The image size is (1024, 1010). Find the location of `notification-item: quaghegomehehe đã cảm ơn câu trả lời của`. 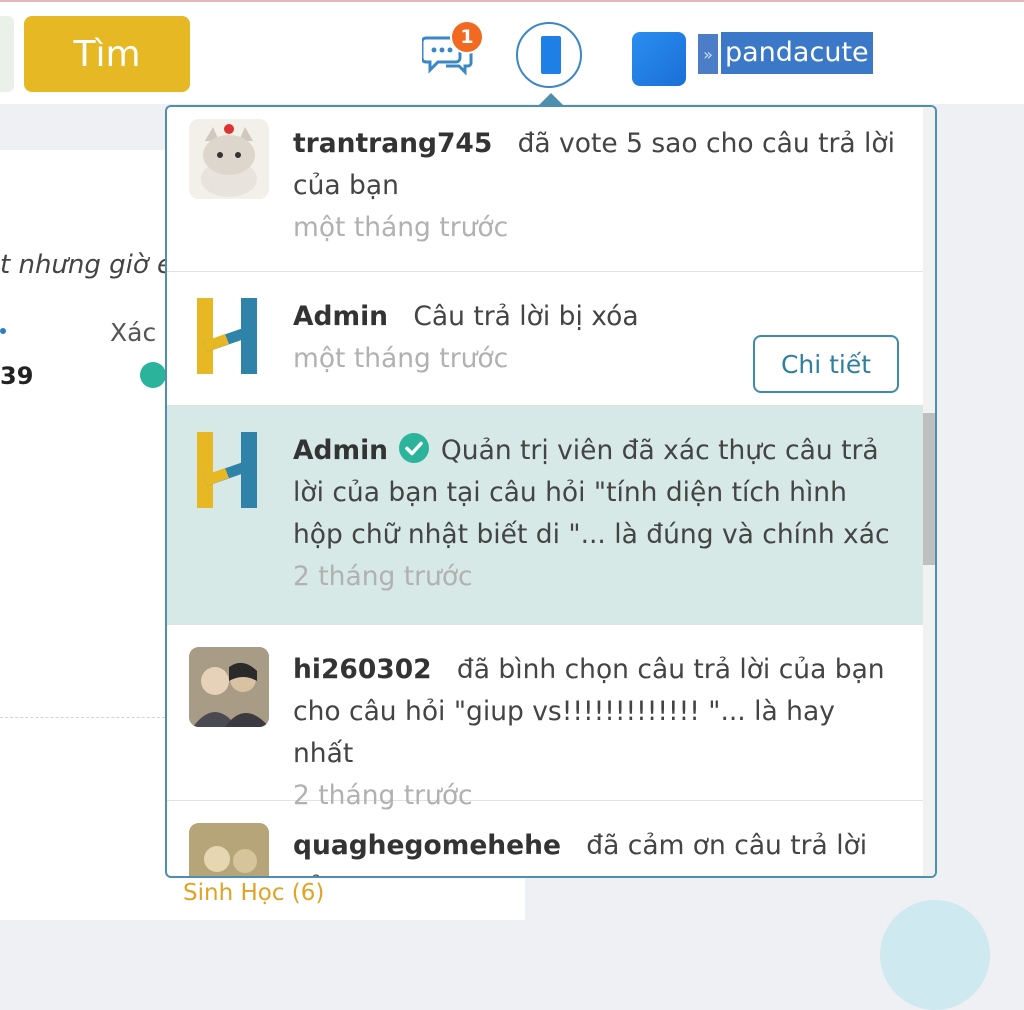

notification-item: quaghegomehehe đã cảm ơn câu trả lời của is located at coordinates (546, 838).